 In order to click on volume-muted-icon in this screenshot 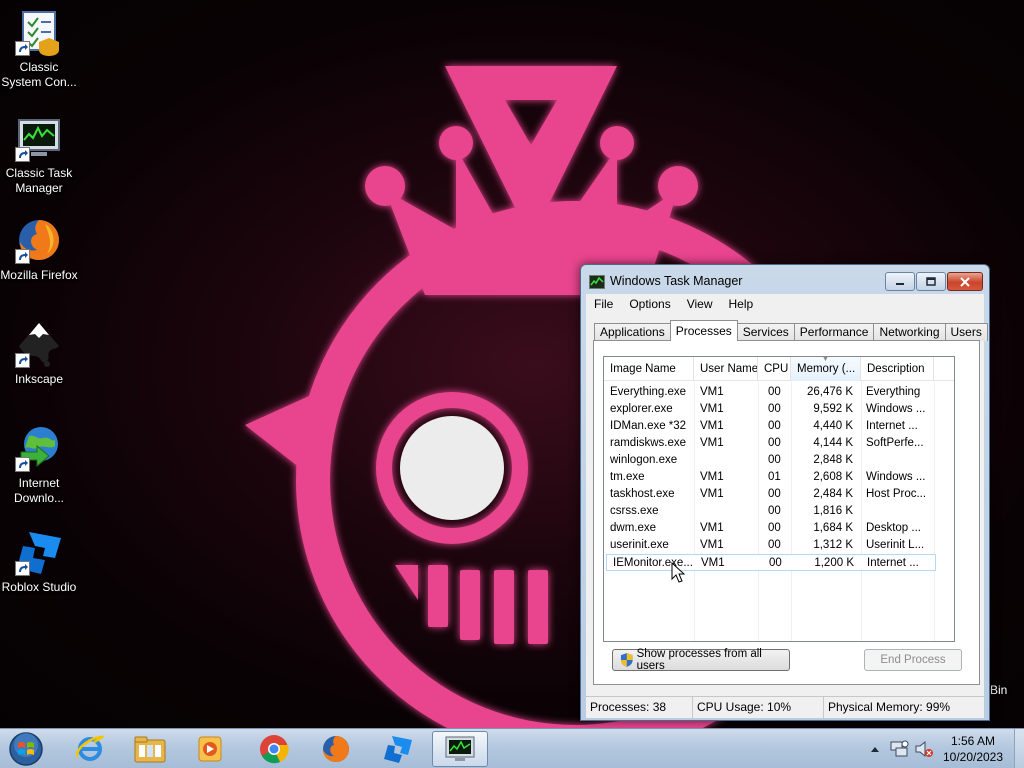, I will do `click(924, 749)`.